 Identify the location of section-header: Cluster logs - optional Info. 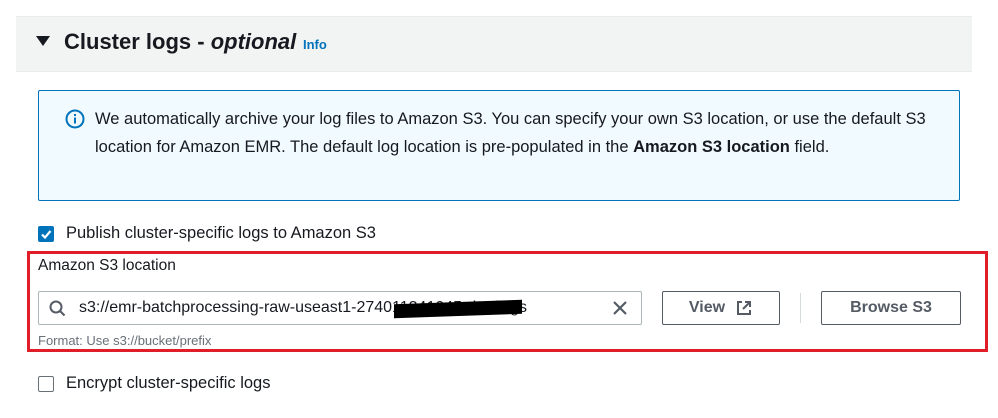
(494, 44).